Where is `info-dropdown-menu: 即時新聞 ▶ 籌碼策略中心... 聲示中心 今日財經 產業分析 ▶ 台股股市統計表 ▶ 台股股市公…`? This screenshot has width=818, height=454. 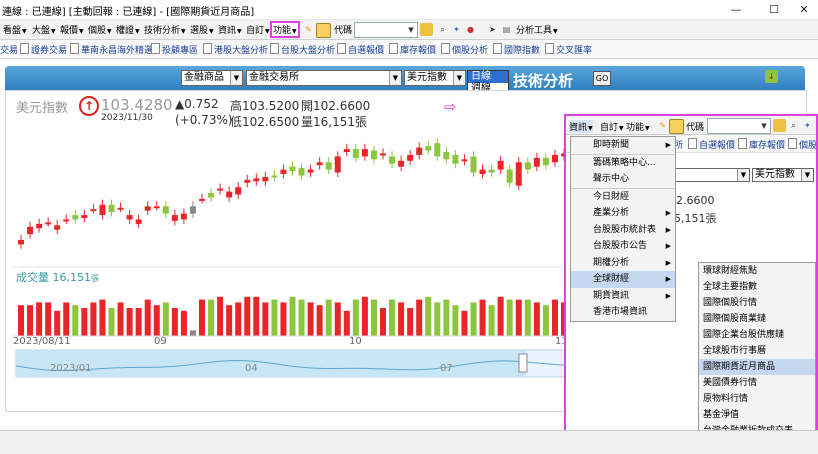
info-dropdown-menu: 即時新聞 ▶ 籌碼策略中心... 聲示中心 今日財經 產業分析 ▶ 台股股市統計表 ▶ 台股股市公… is located at coordinates (623, 229).